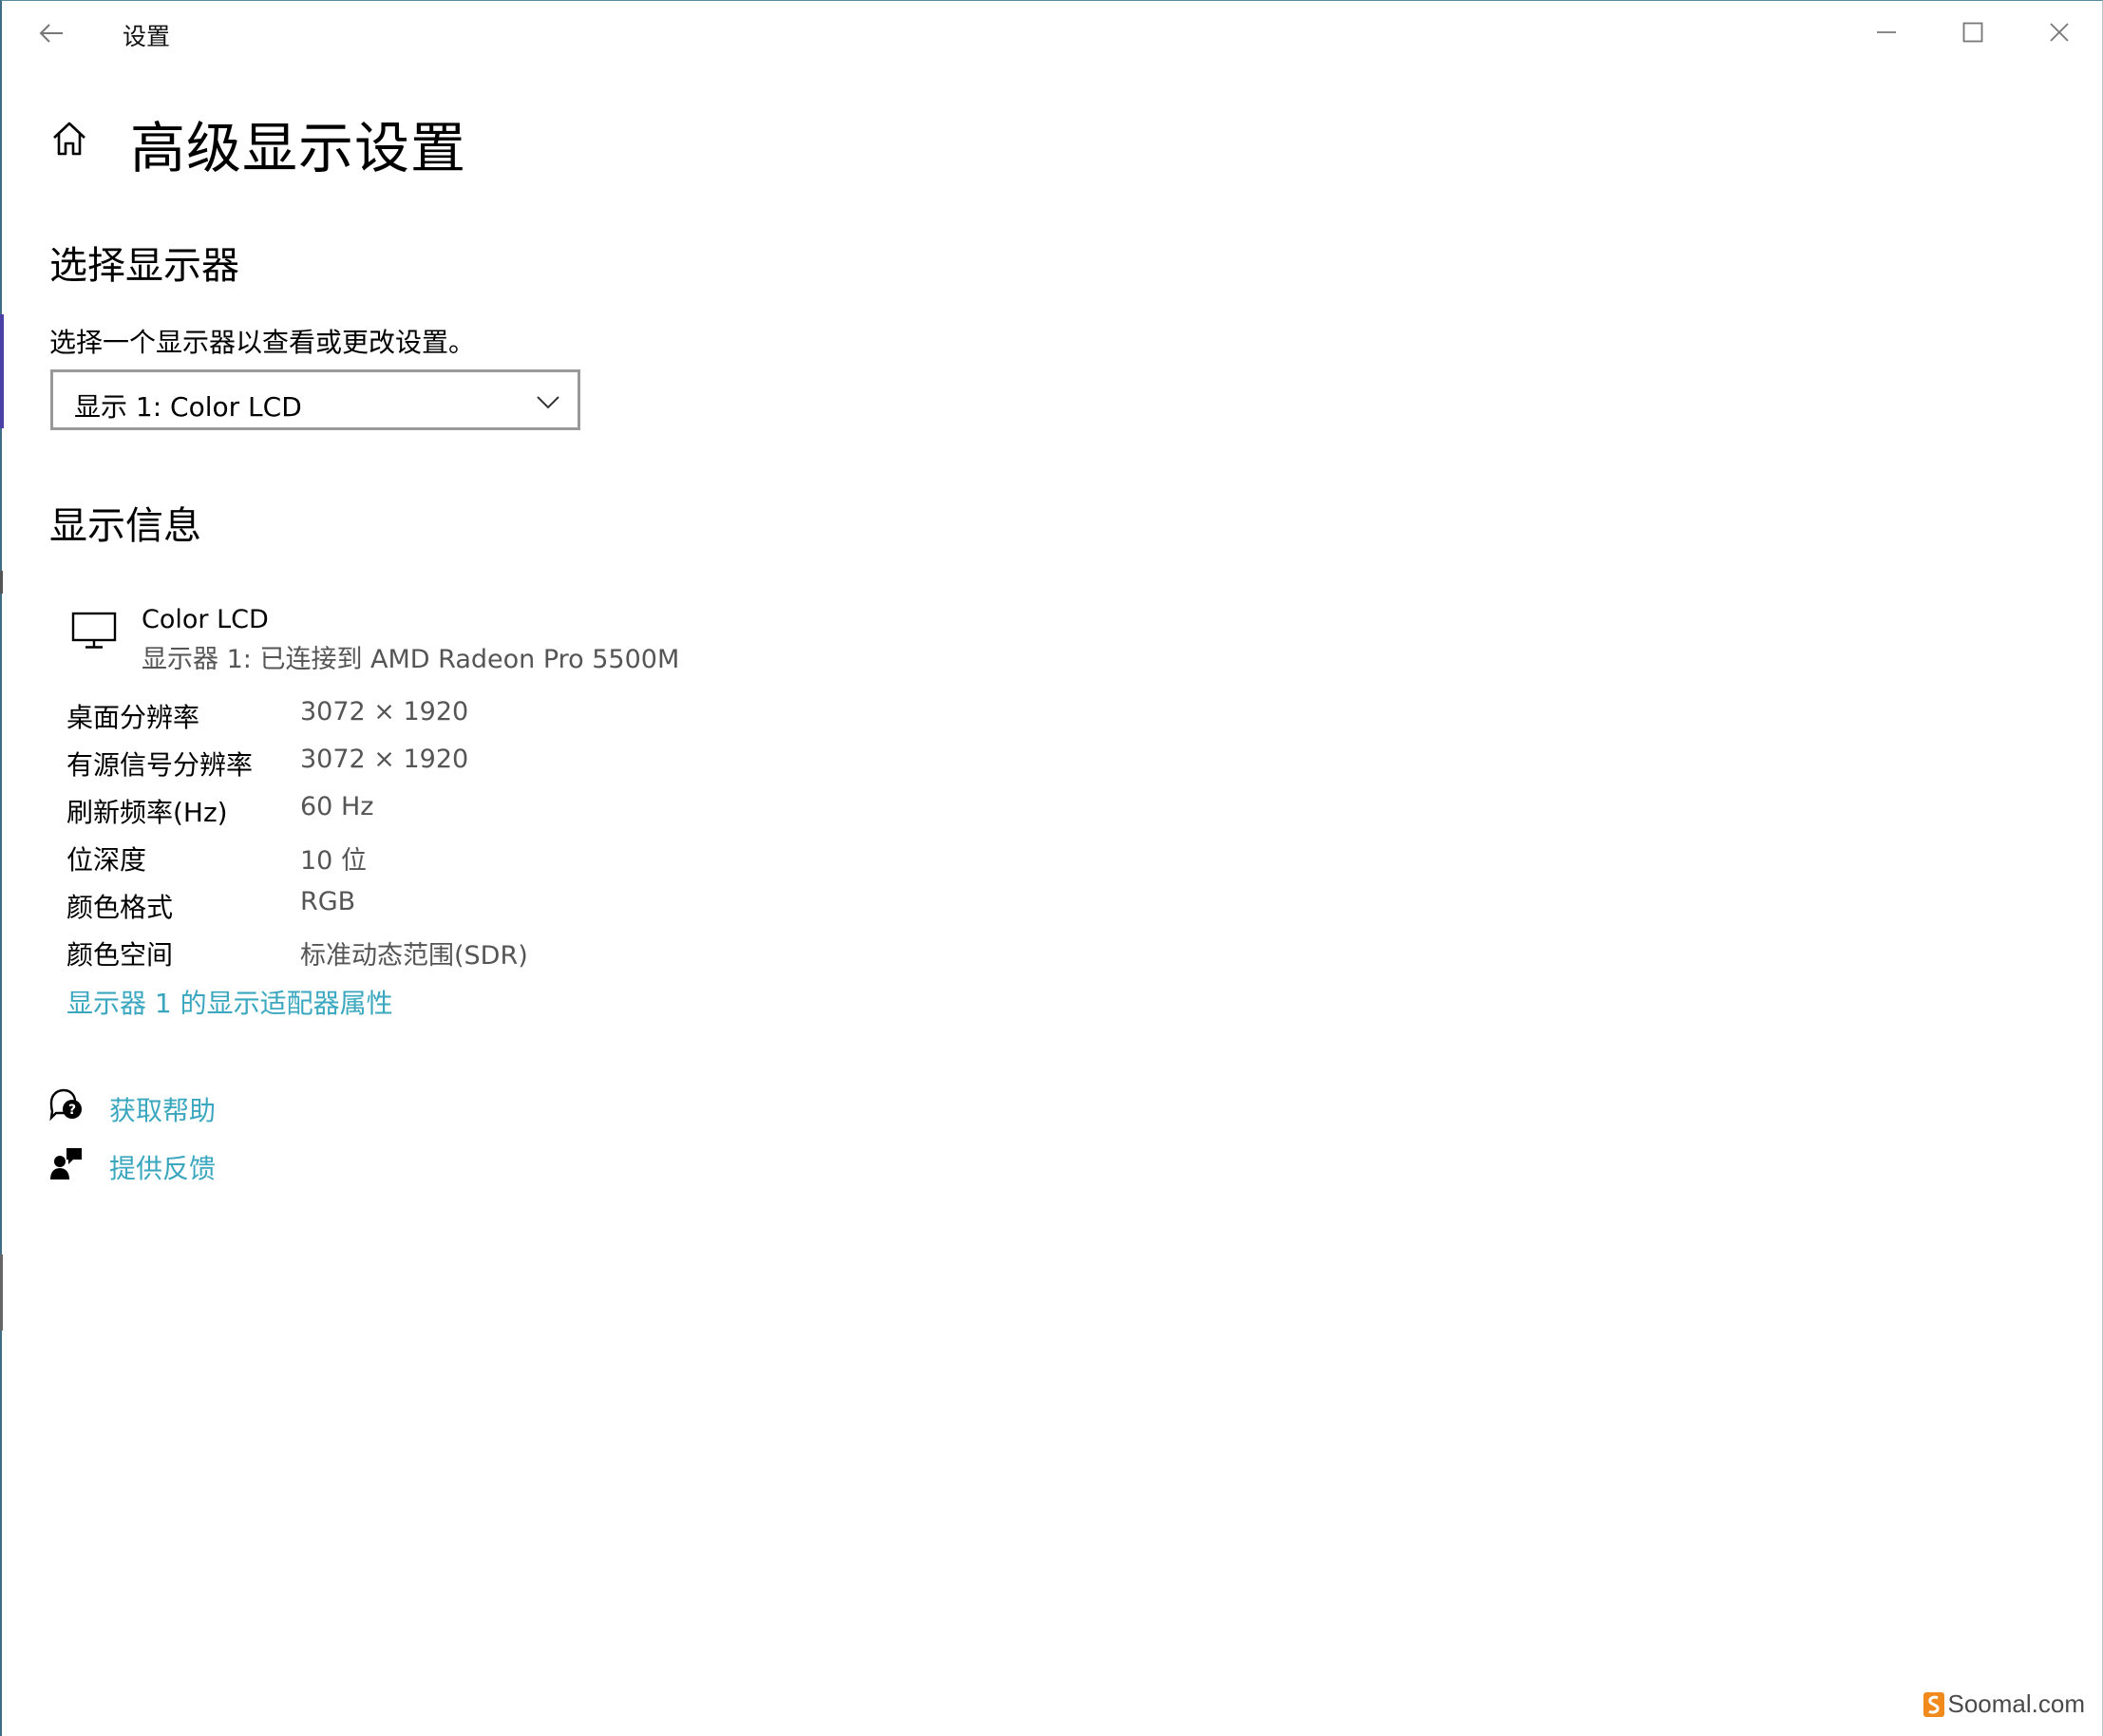  What do you see at coordinates (398, 906) in the screenshot?
I see `info-row-color-format: 颜色格式 RGB` at bounding box center [398, 906].